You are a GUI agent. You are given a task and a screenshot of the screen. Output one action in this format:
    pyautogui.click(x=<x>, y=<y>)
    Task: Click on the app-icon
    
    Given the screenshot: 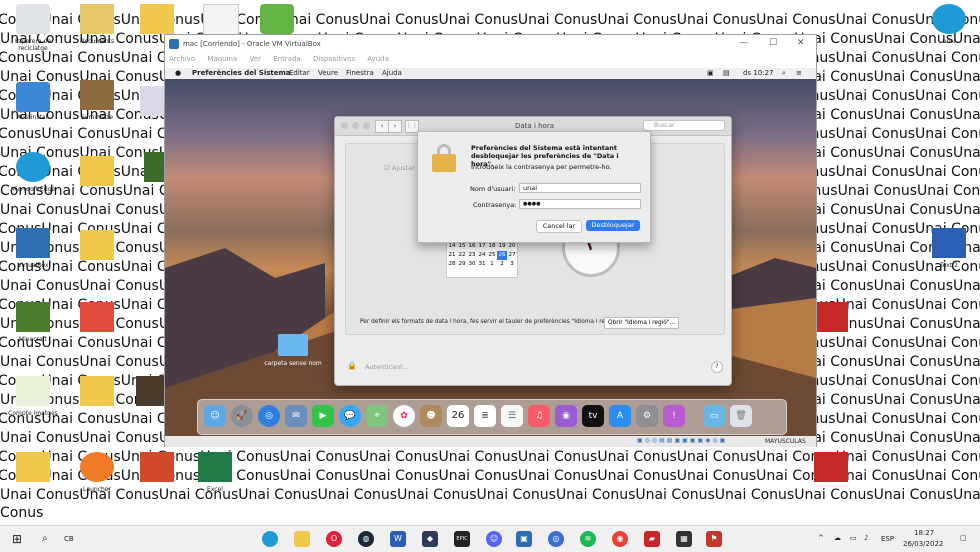 What is the action you would take?
    pyautogui.click(x=97, y=317)
    